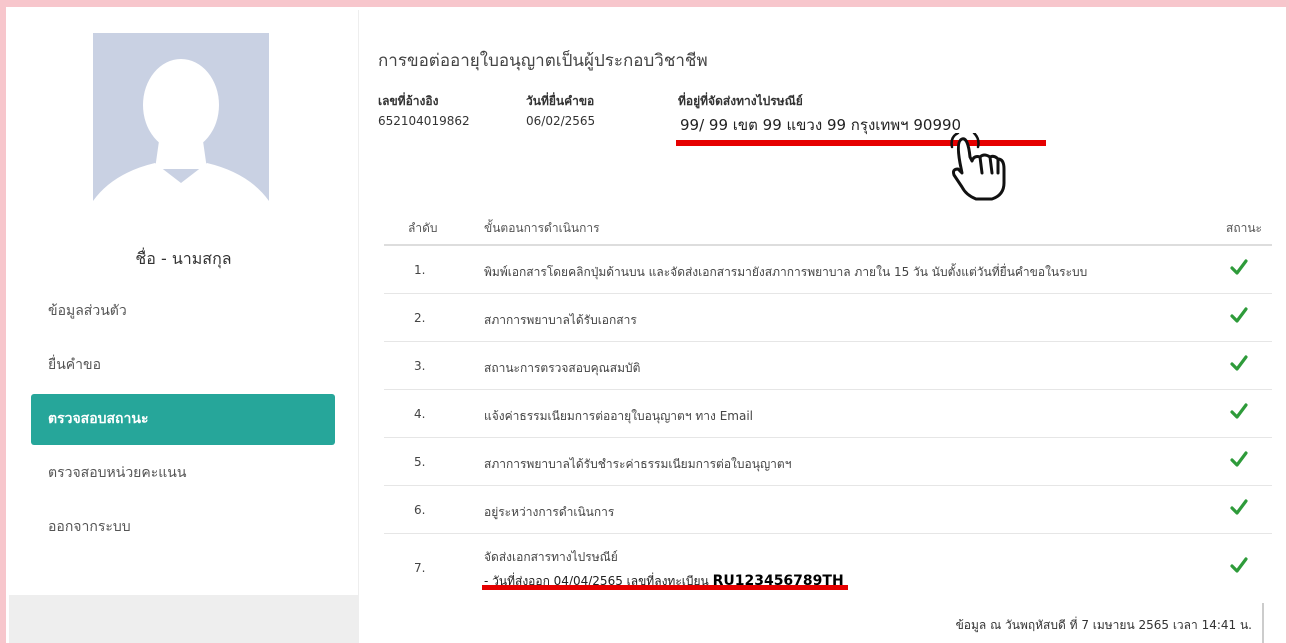 This screenshot has height=643, width=1289. What do you see at coordinates (1244, 228) in the screenshot?
I see `header-status: สถานะ` at bounding box center [1244, 228].